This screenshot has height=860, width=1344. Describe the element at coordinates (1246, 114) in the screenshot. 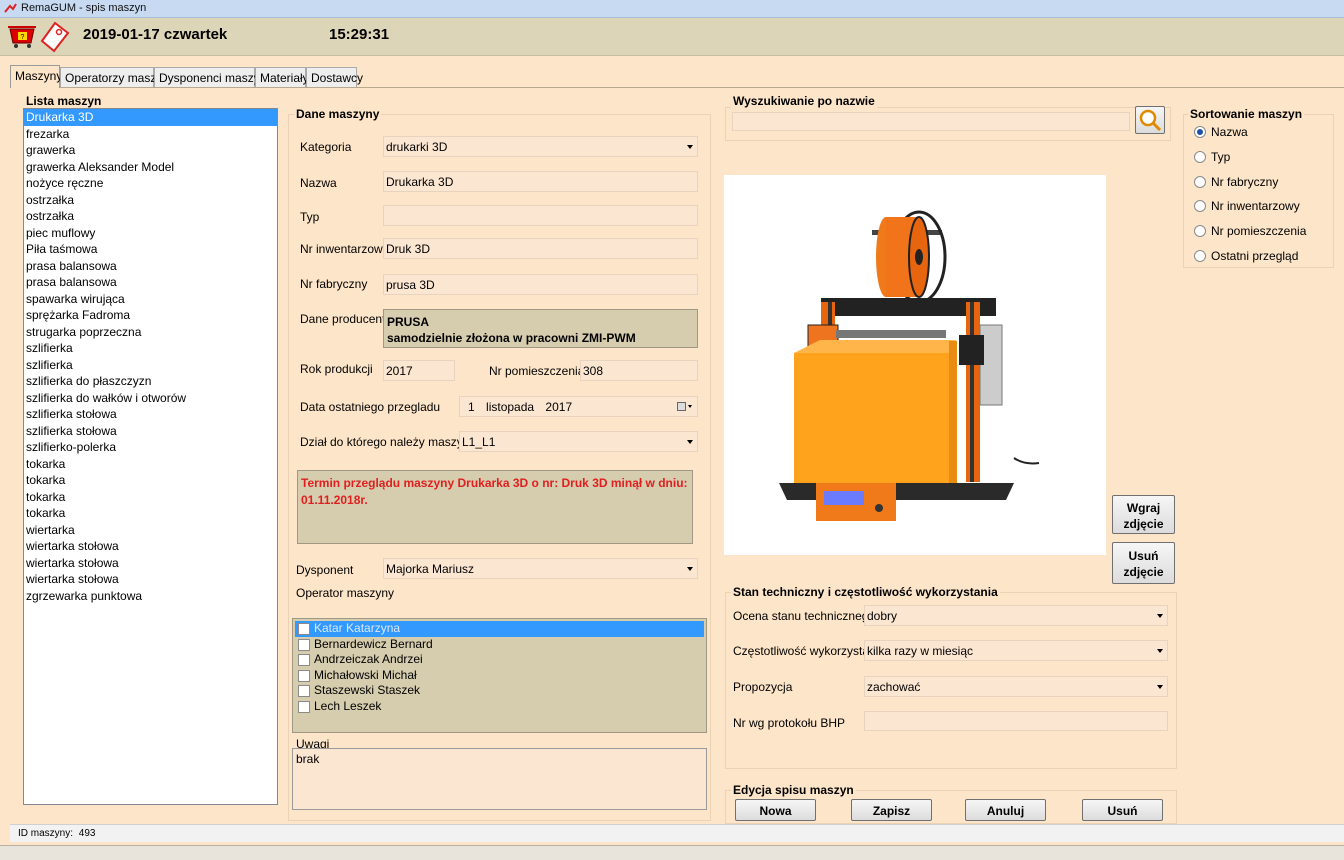

I see `sorting-label: Sortowanie maszyn` at that location.